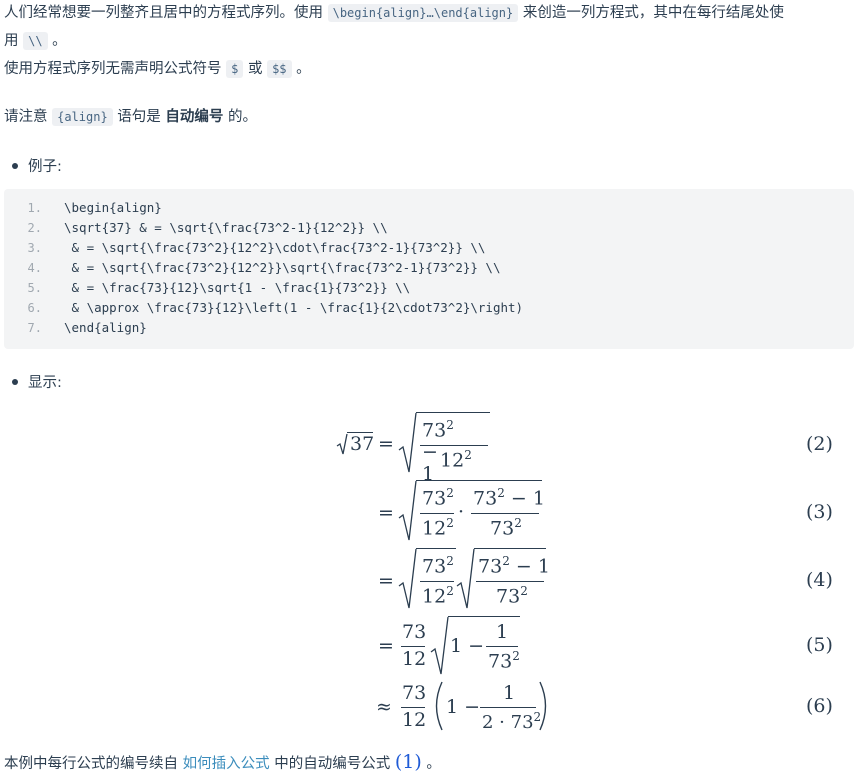  Describe the element at coordinates (194, 117) in the screenshot. I see `note-strong: 自动编号` at that location.